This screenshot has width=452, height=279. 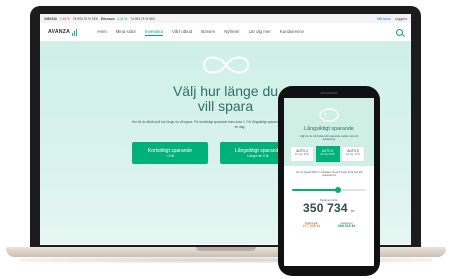 I want to click on tab-auto-6: AUTO 6 För dig i 15 år, so click(x=353, y=154).